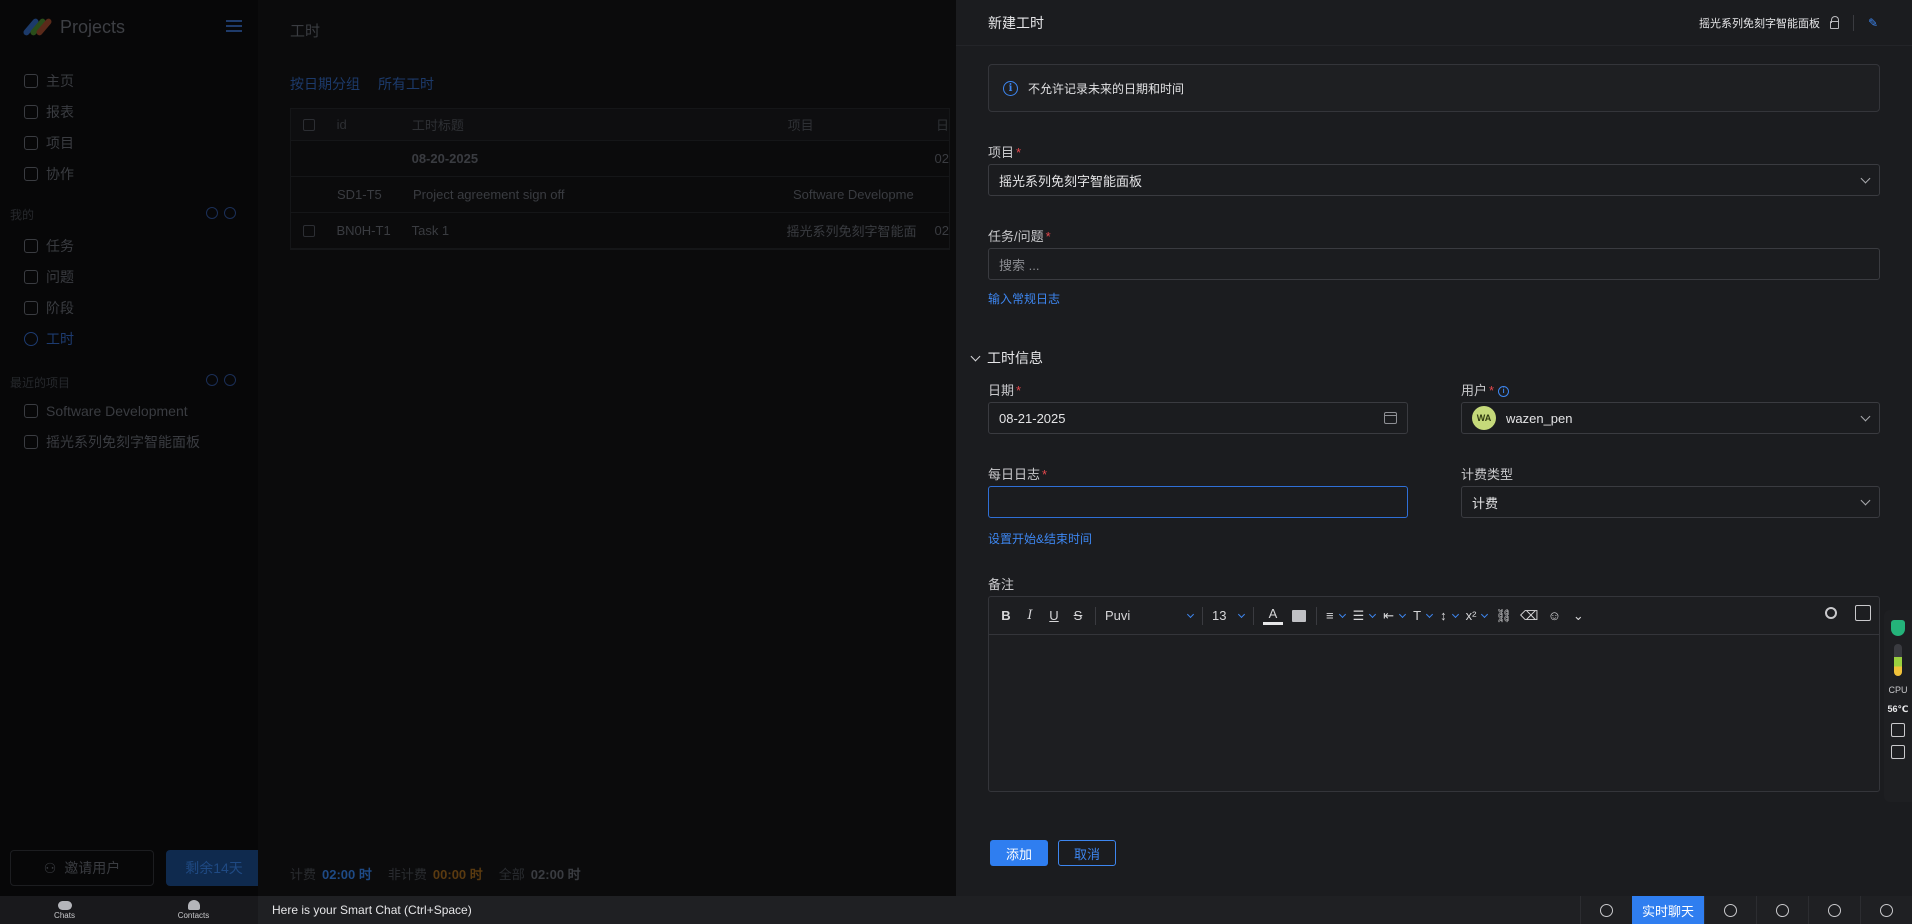 The image size is (1912, 924). What do you see at coordinates (1503, 616) in the screenshot?
I see `link-button: ⛓` at bounding box center [1503, 616].